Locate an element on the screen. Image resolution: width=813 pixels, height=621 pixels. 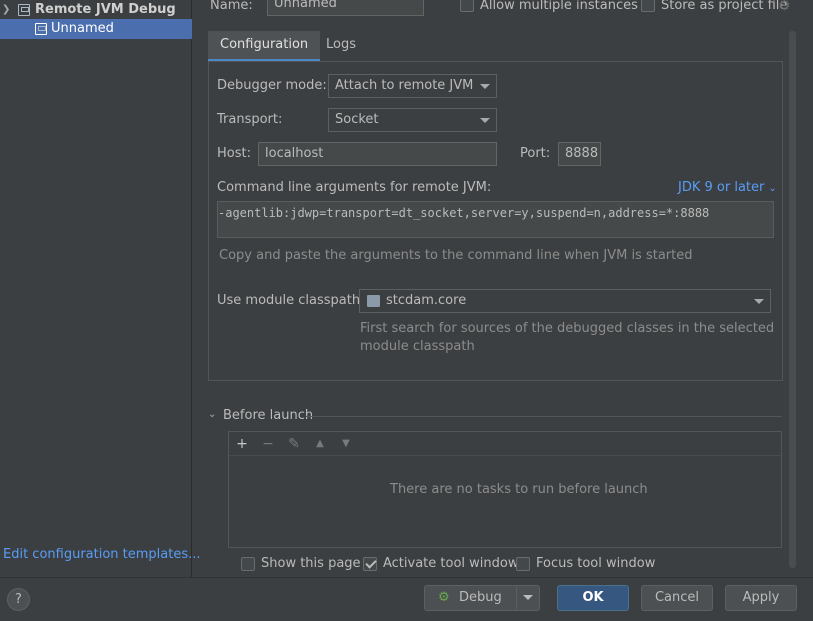
command-line-args-label: Command line arguments for remote JVM: is located at coordinates (354, 187).